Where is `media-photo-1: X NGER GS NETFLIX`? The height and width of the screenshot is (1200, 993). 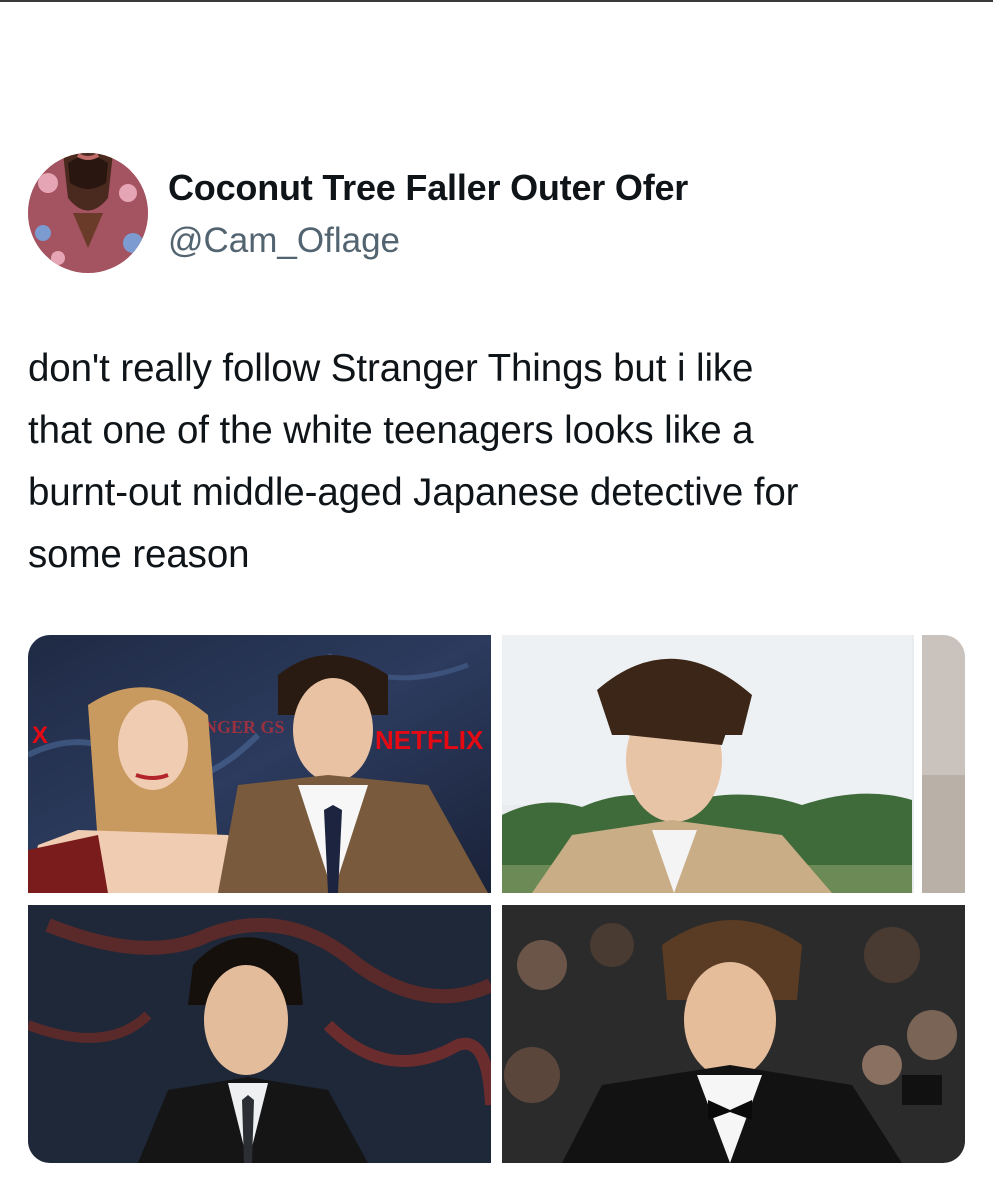
media-photo-1: X NGER GS NETFLIX is located at coordinates (259, 764).